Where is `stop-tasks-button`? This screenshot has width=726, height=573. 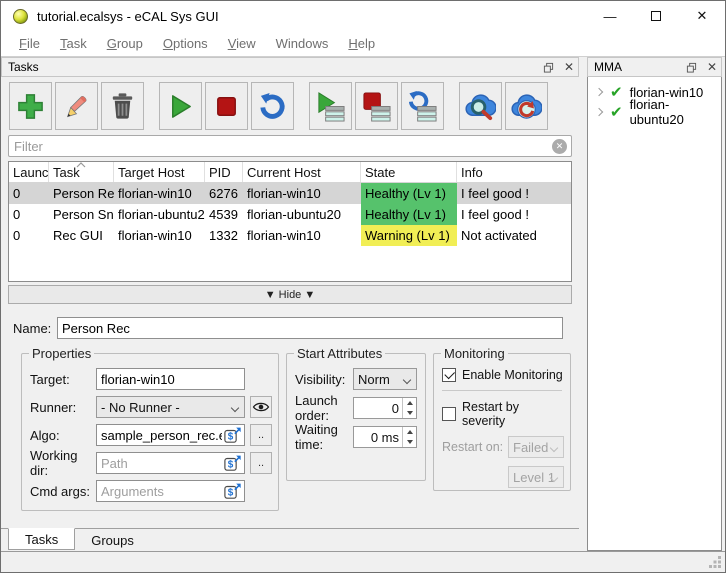
stop-tasks-button is located at coordinates (226, 106).